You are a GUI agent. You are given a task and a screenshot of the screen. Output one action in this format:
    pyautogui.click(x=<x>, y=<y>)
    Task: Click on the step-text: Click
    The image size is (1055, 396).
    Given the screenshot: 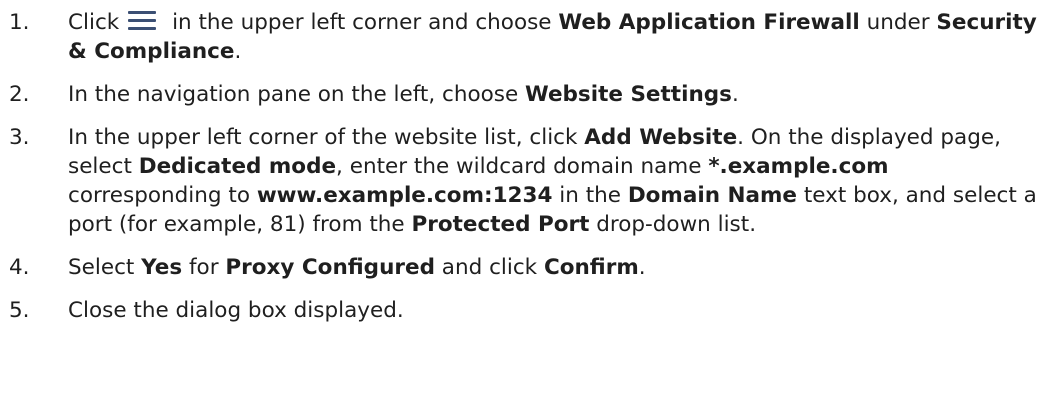 What is the action you would take?
    pyautogui.click(x=94, y=22)
    